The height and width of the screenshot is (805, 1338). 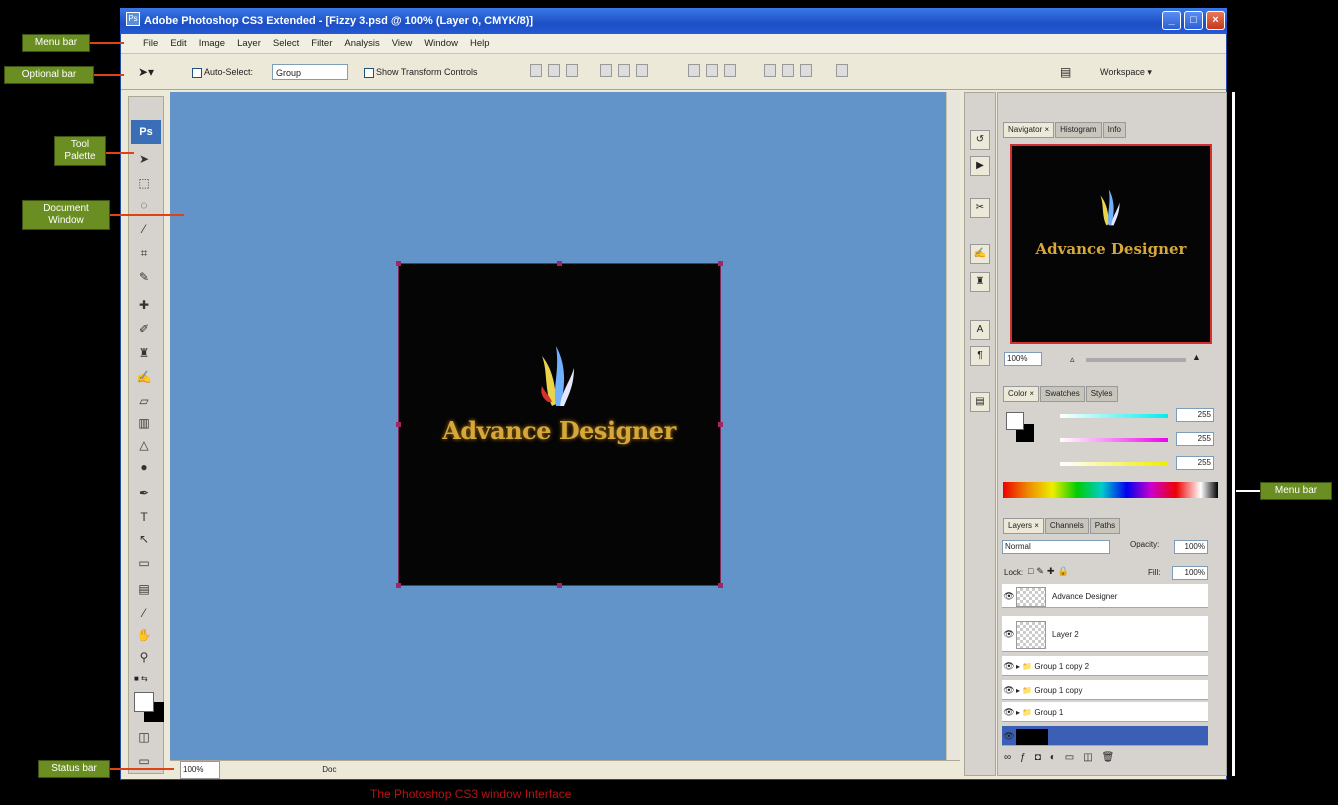 What do you see at coordinates (980, 166) in the screenshot?
I see `actions-panel-icon: ▶` at bounding box center [980, 166].